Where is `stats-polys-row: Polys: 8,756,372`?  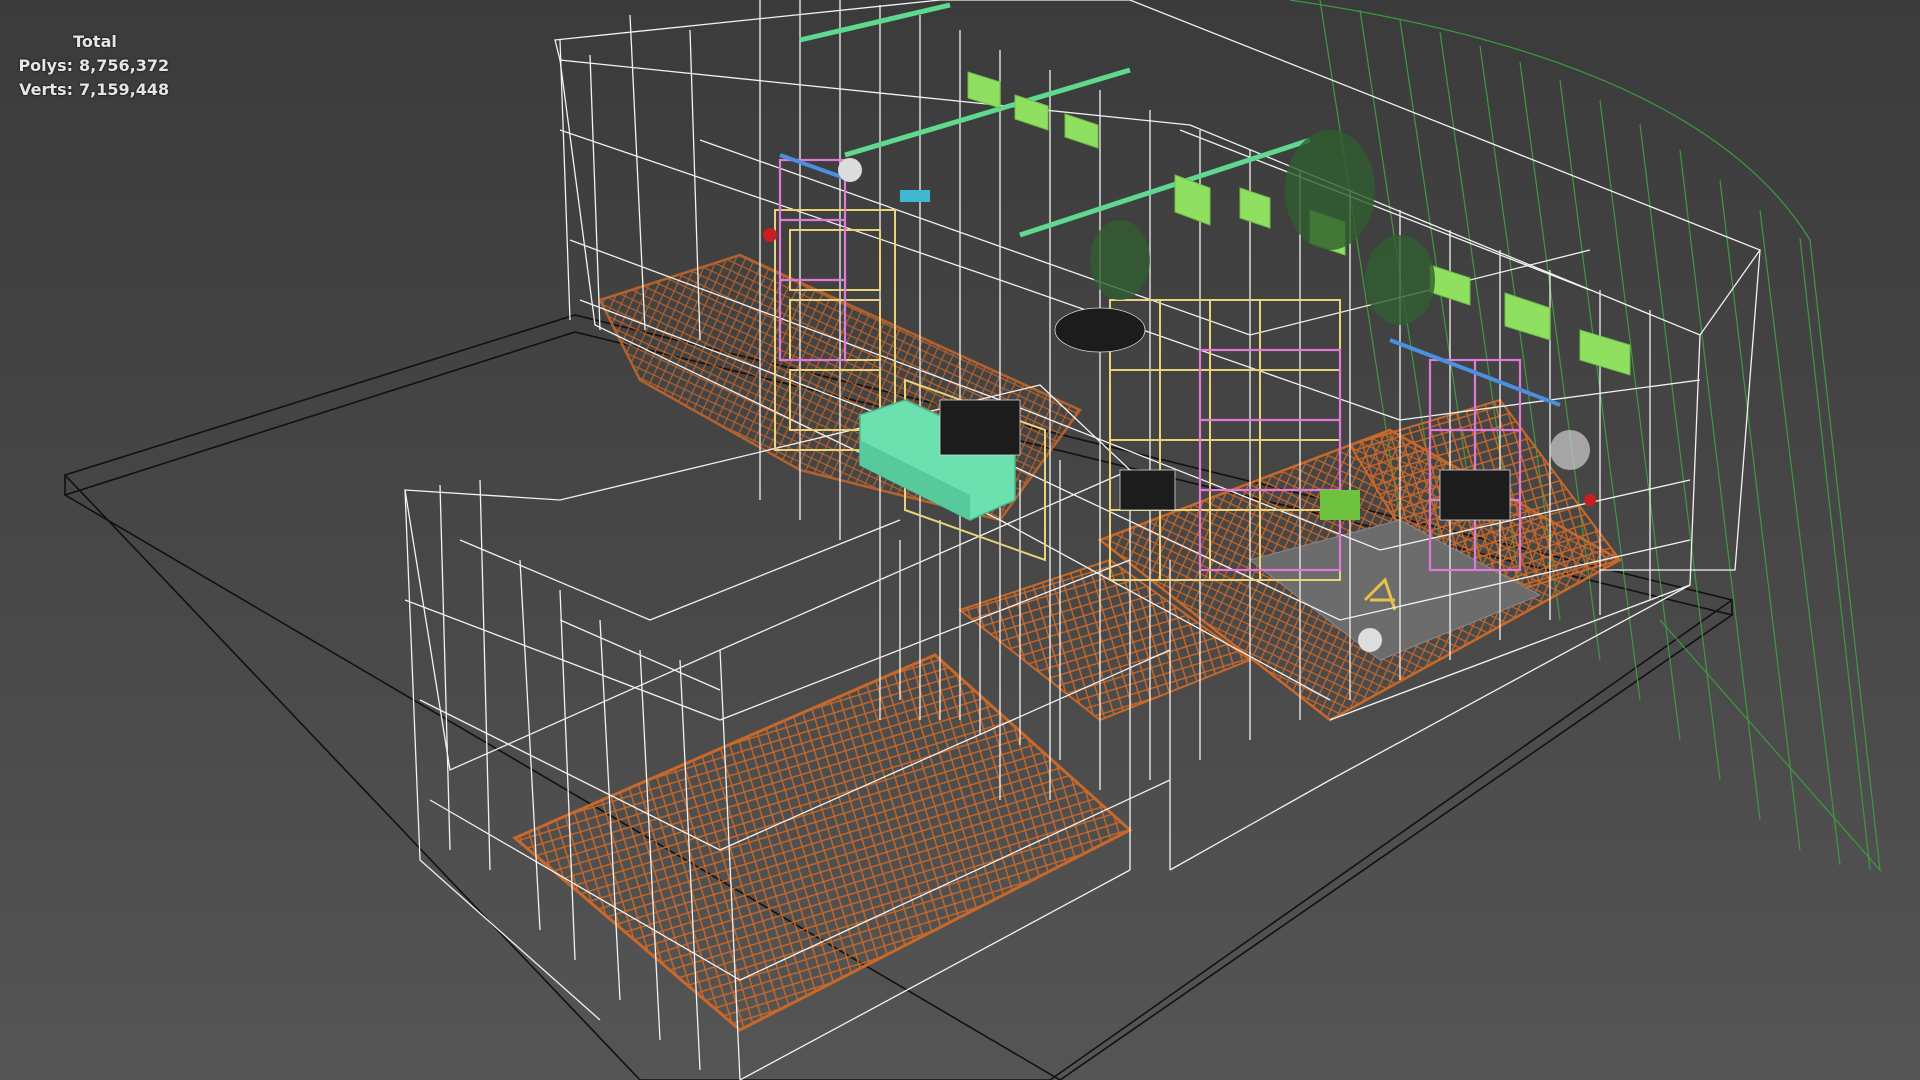
stats-polys-row: Polys: 8,756,372 is located at coordinates (95, 66).